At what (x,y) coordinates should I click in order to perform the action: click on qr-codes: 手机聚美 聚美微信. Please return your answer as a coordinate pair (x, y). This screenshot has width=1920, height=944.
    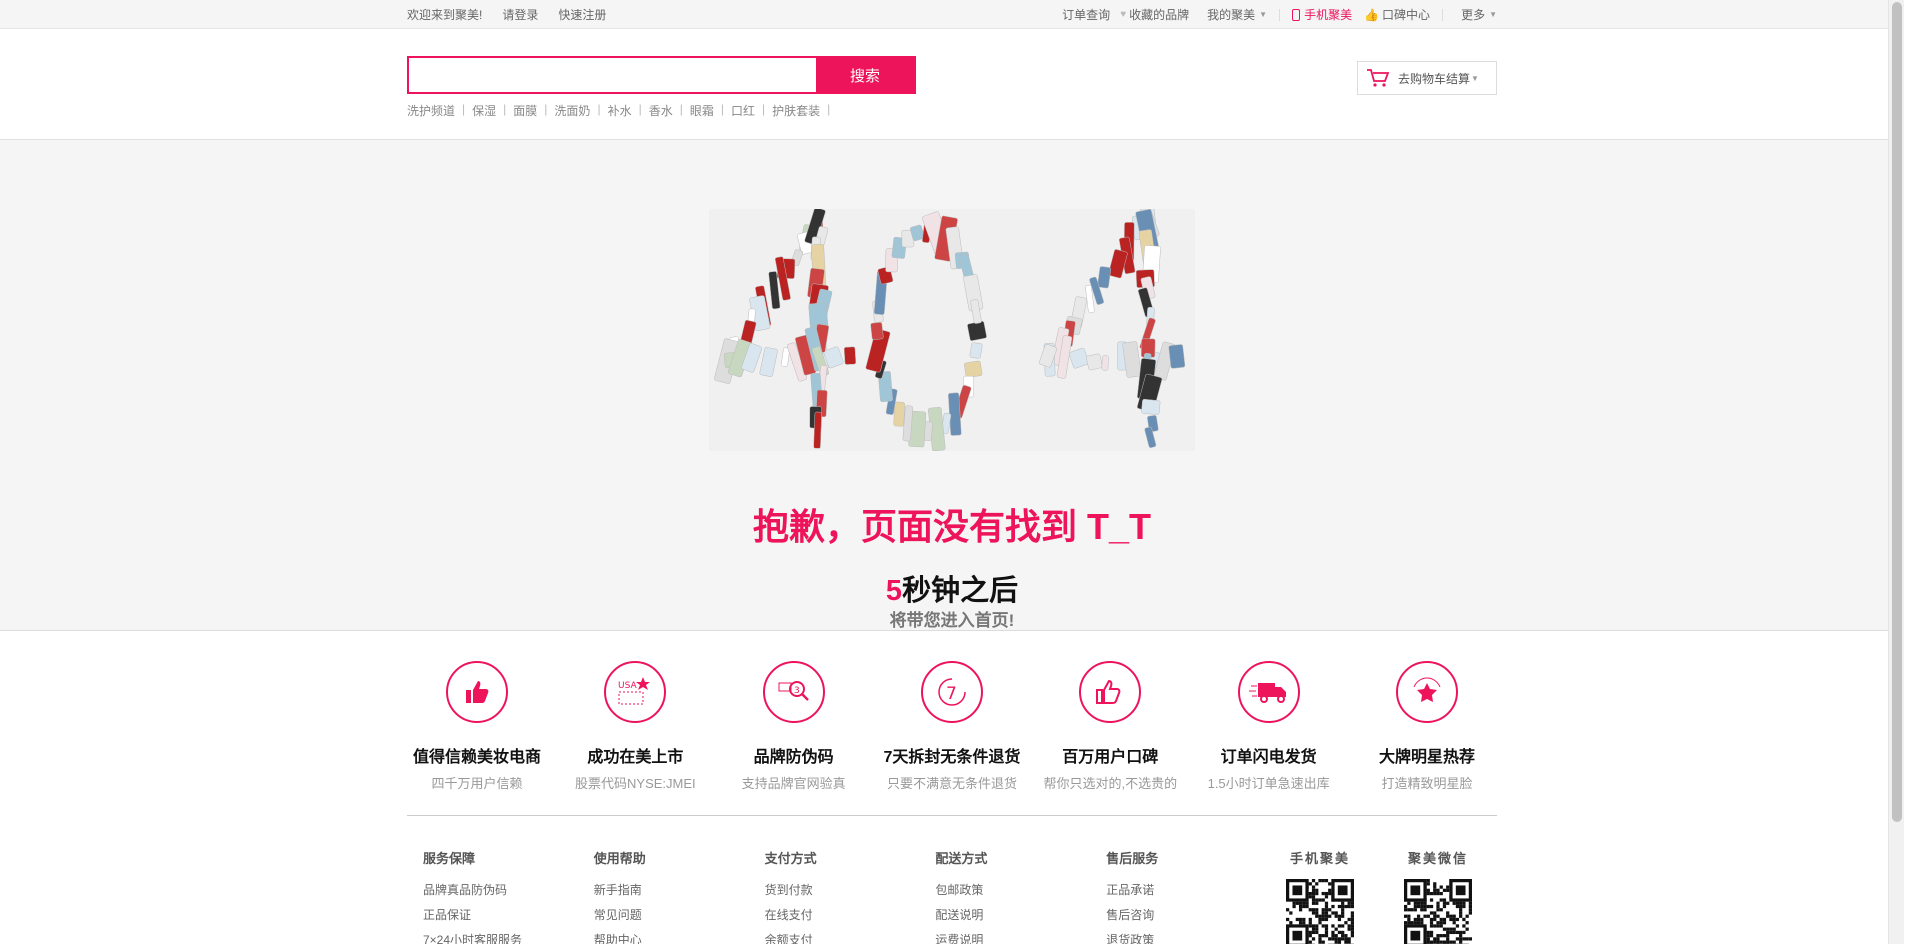
    Looking at the image, I should click on (1379, 896).